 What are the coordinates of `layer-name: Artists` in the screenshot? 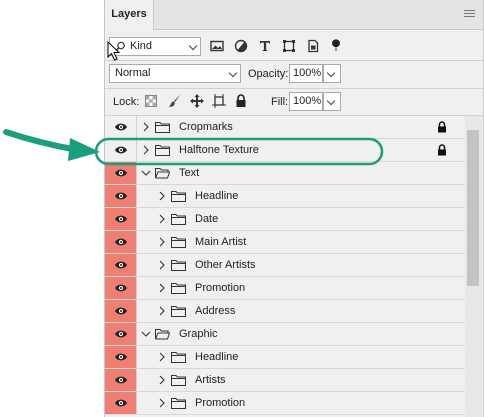 It's located at (210, 380).